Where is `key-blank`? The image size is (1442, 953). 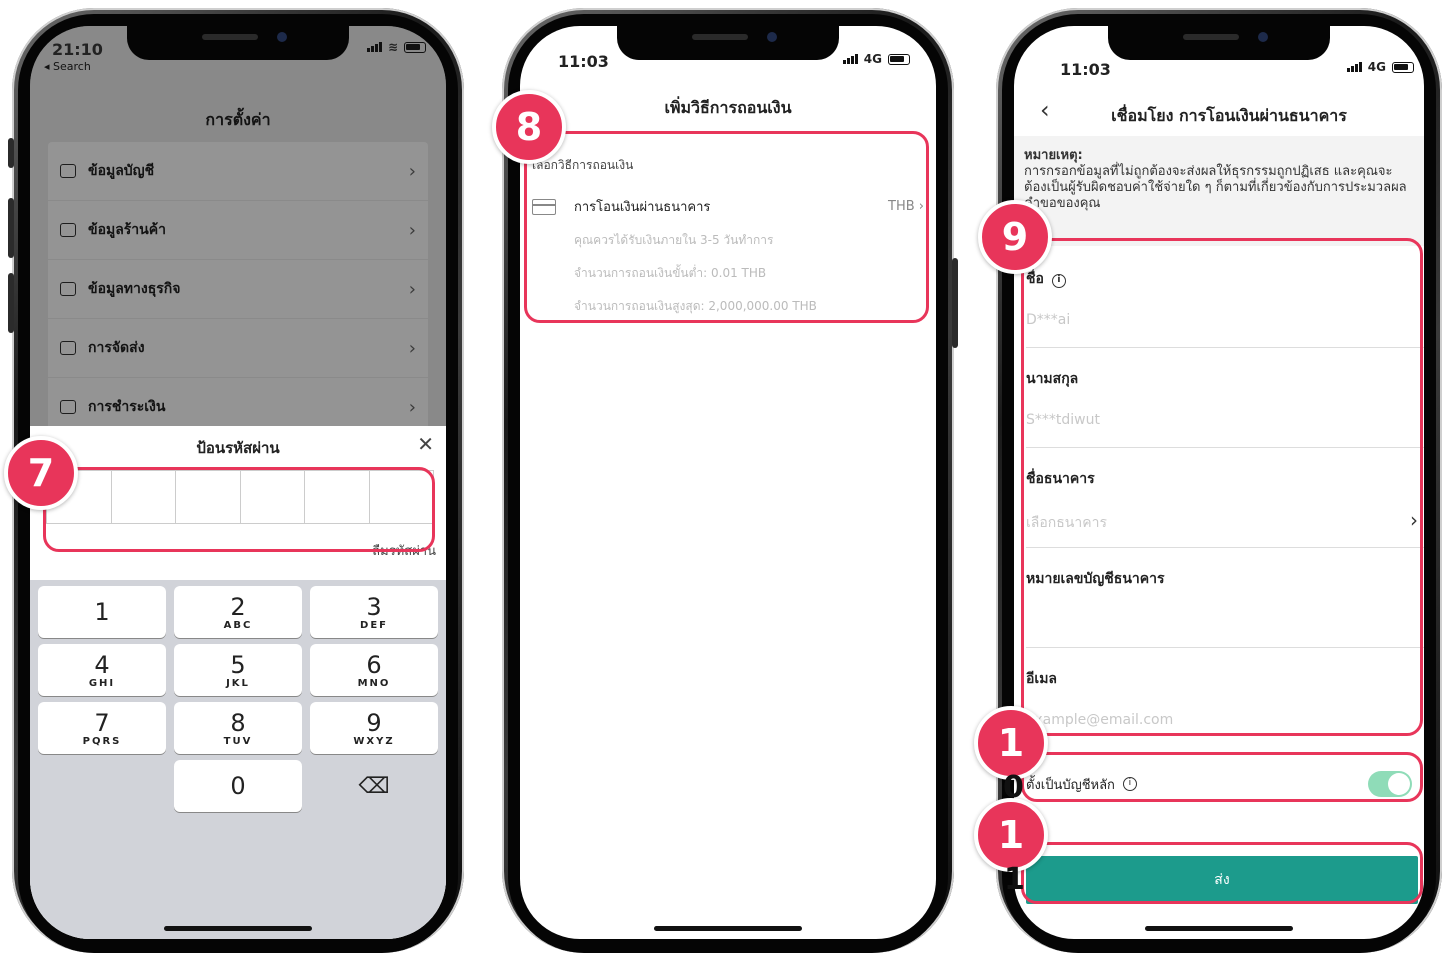
key-blank is located at coordinates (102, 786).